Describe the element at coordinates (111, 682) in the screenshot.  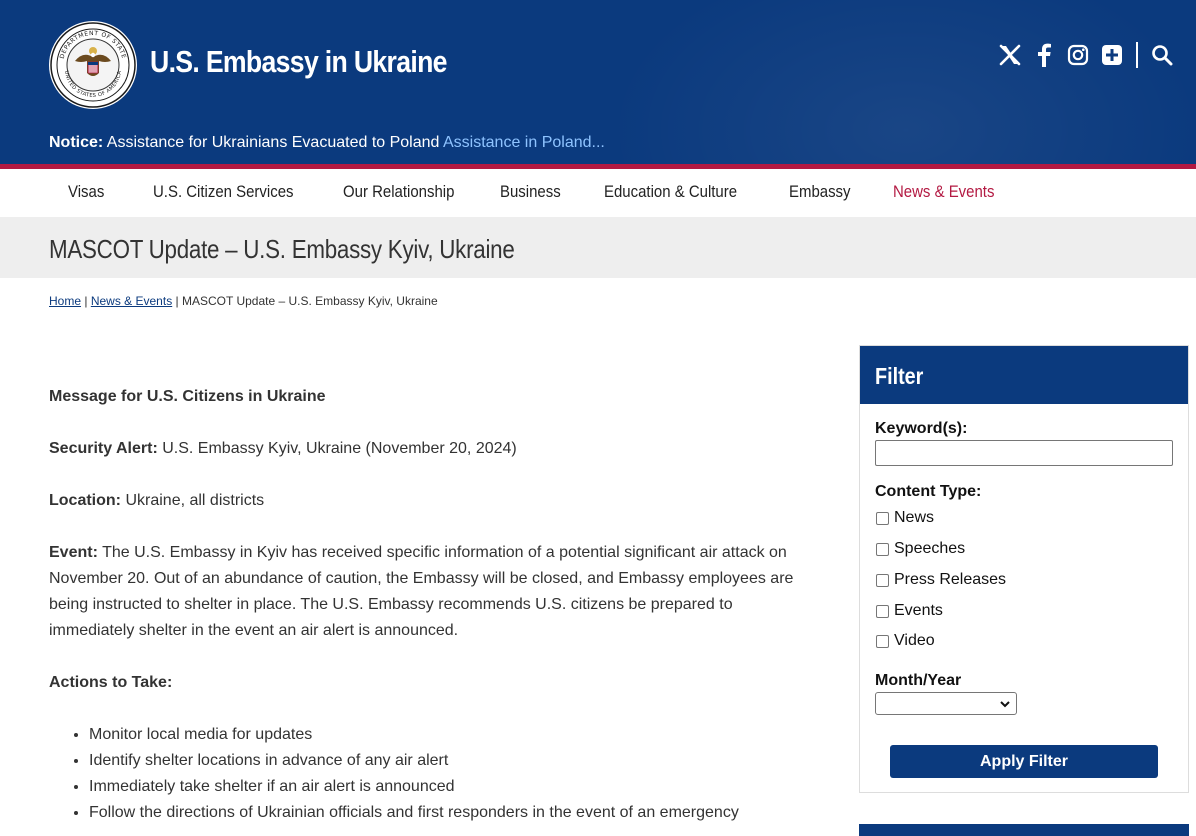
I see `actions-label: Actions to Take:` at that location.